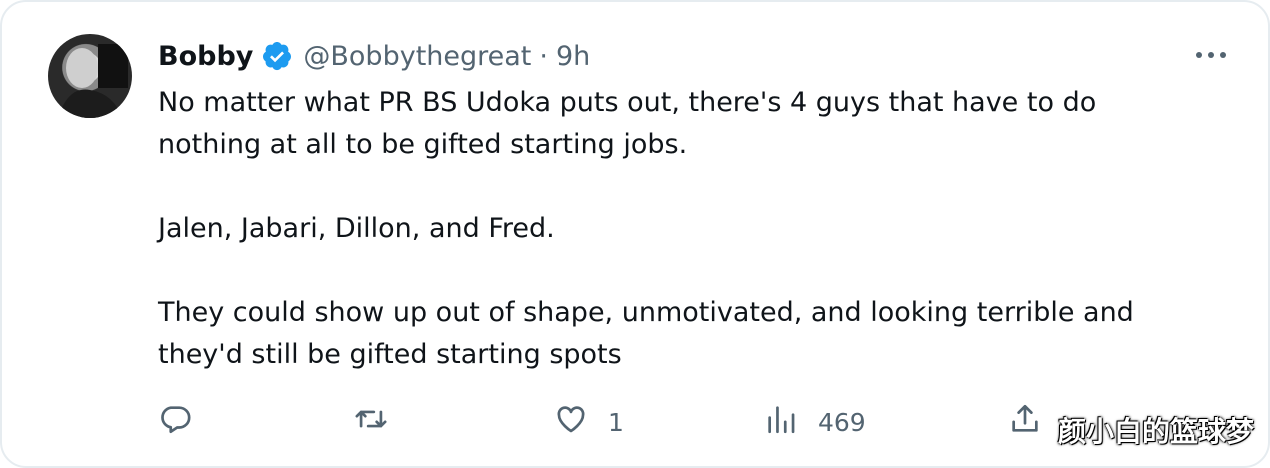 This screenshot has width=1270, height=468. What do you see at coordinates (571, 422) in the screenshot?
I see `heart-icon` at bounding box center [571, 422].